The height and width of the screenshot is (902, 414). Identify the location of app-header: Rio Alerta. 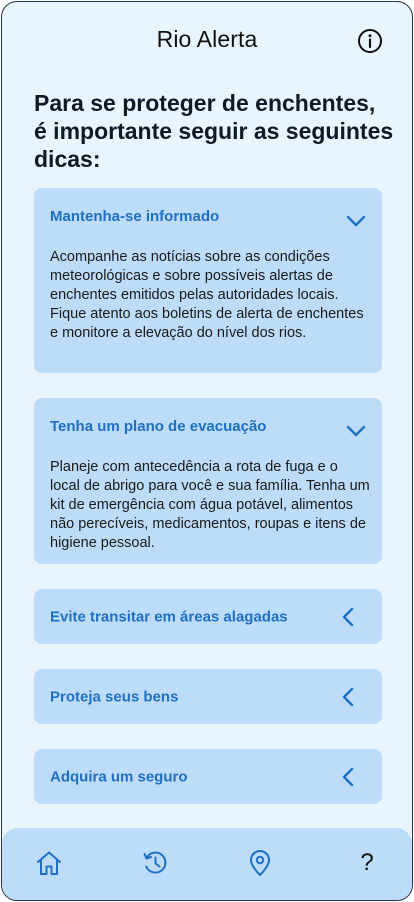
(207, 42).